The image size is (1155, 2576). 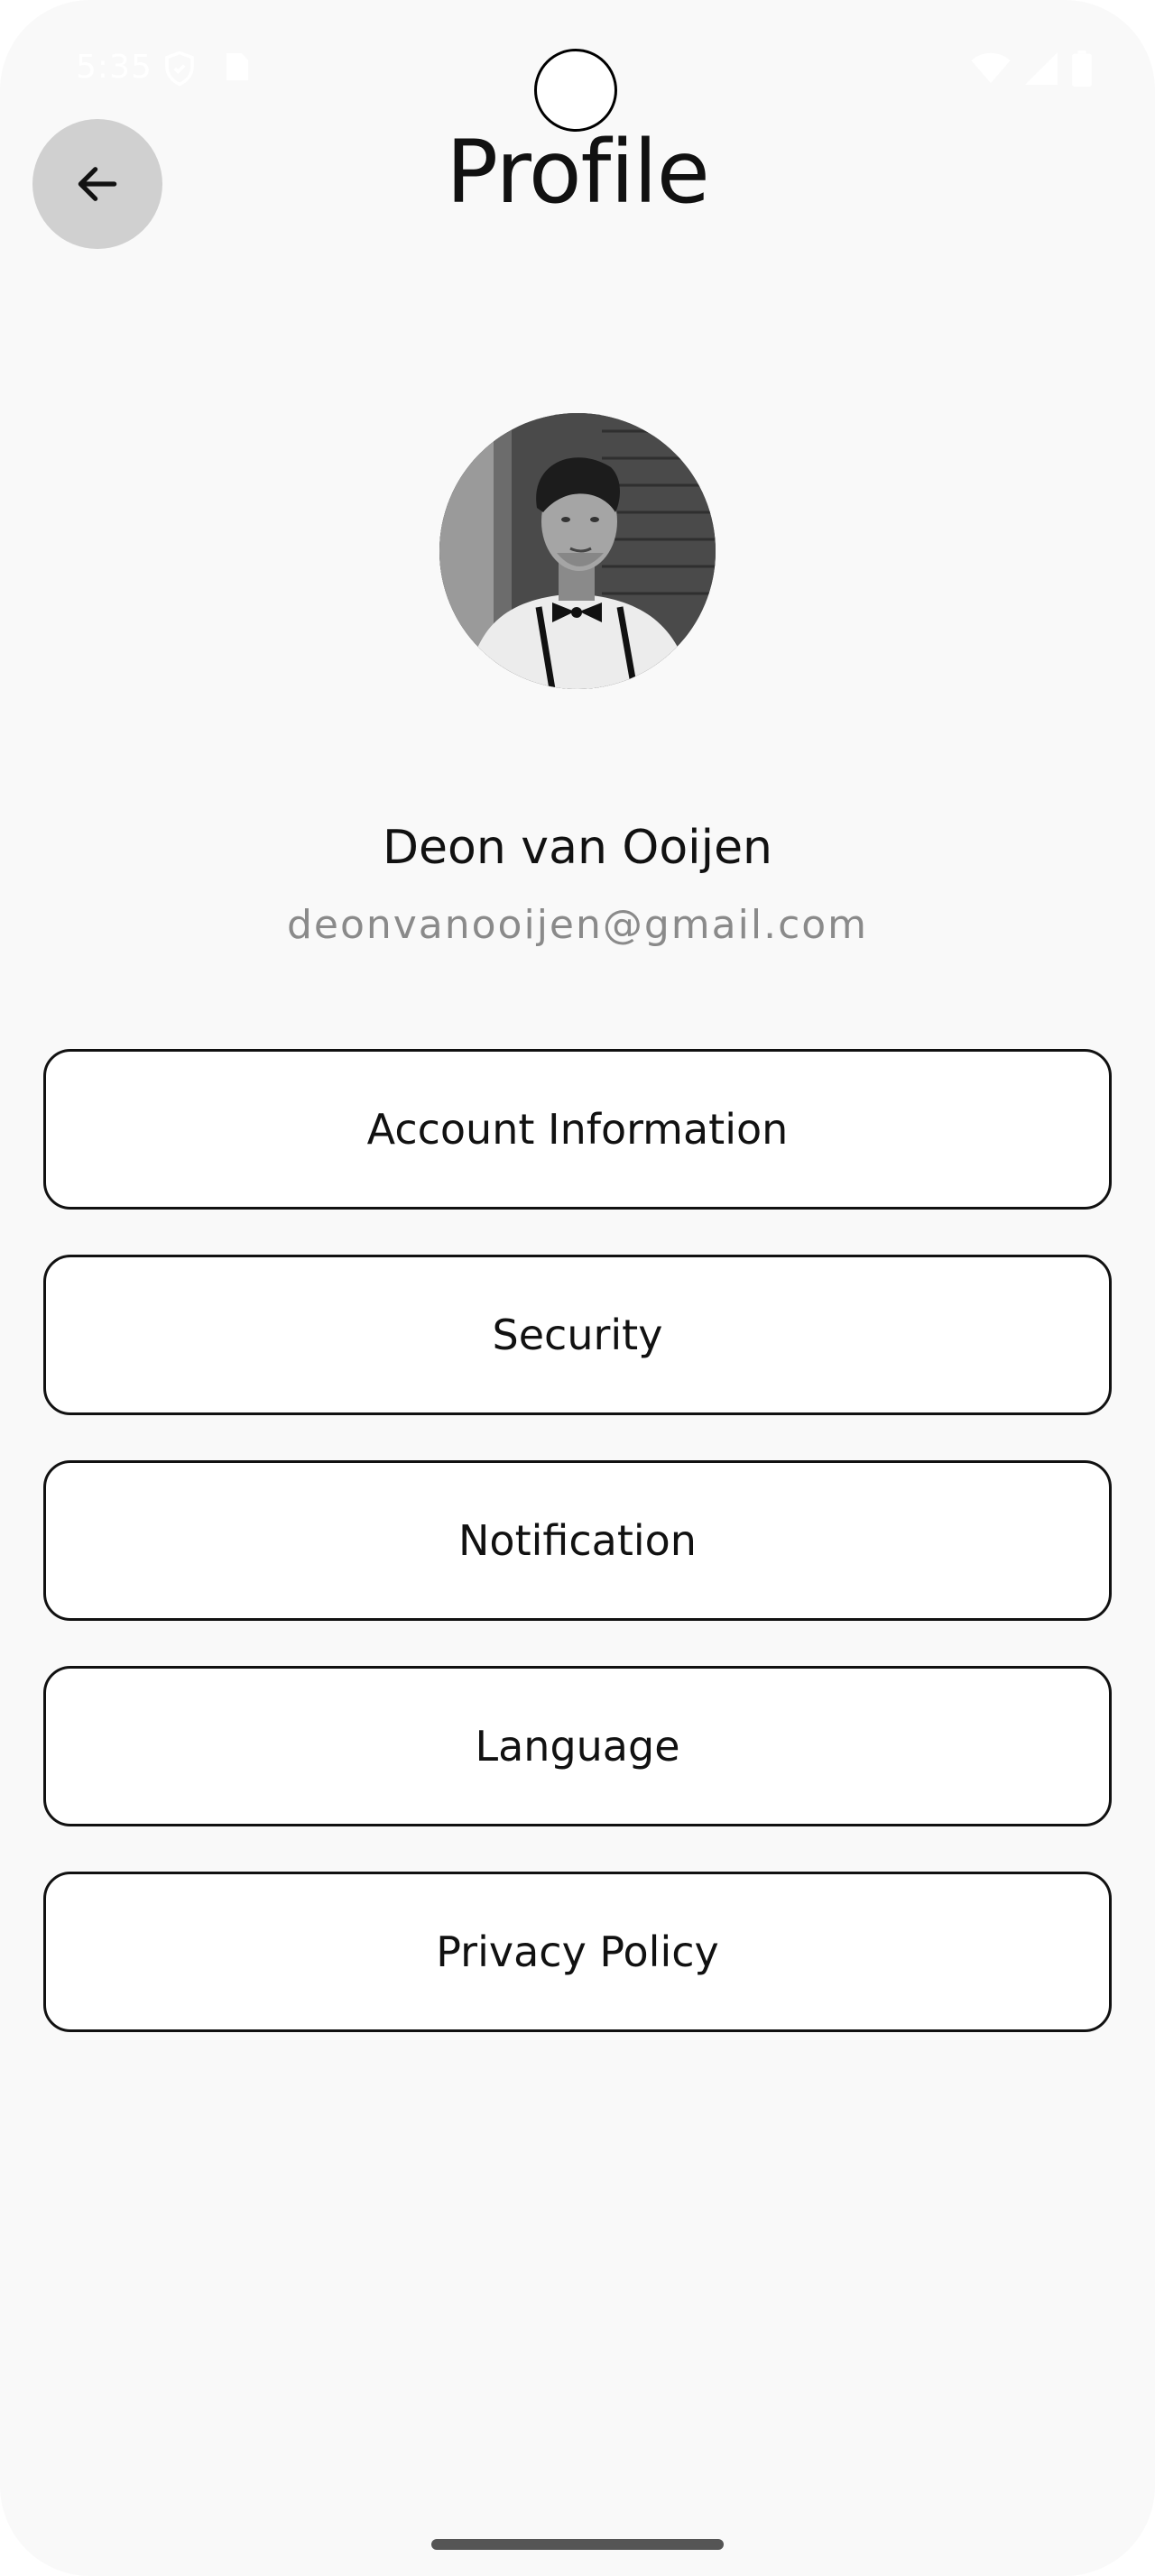 I want to click on status-icons-right, so click(x=1031, y=69).